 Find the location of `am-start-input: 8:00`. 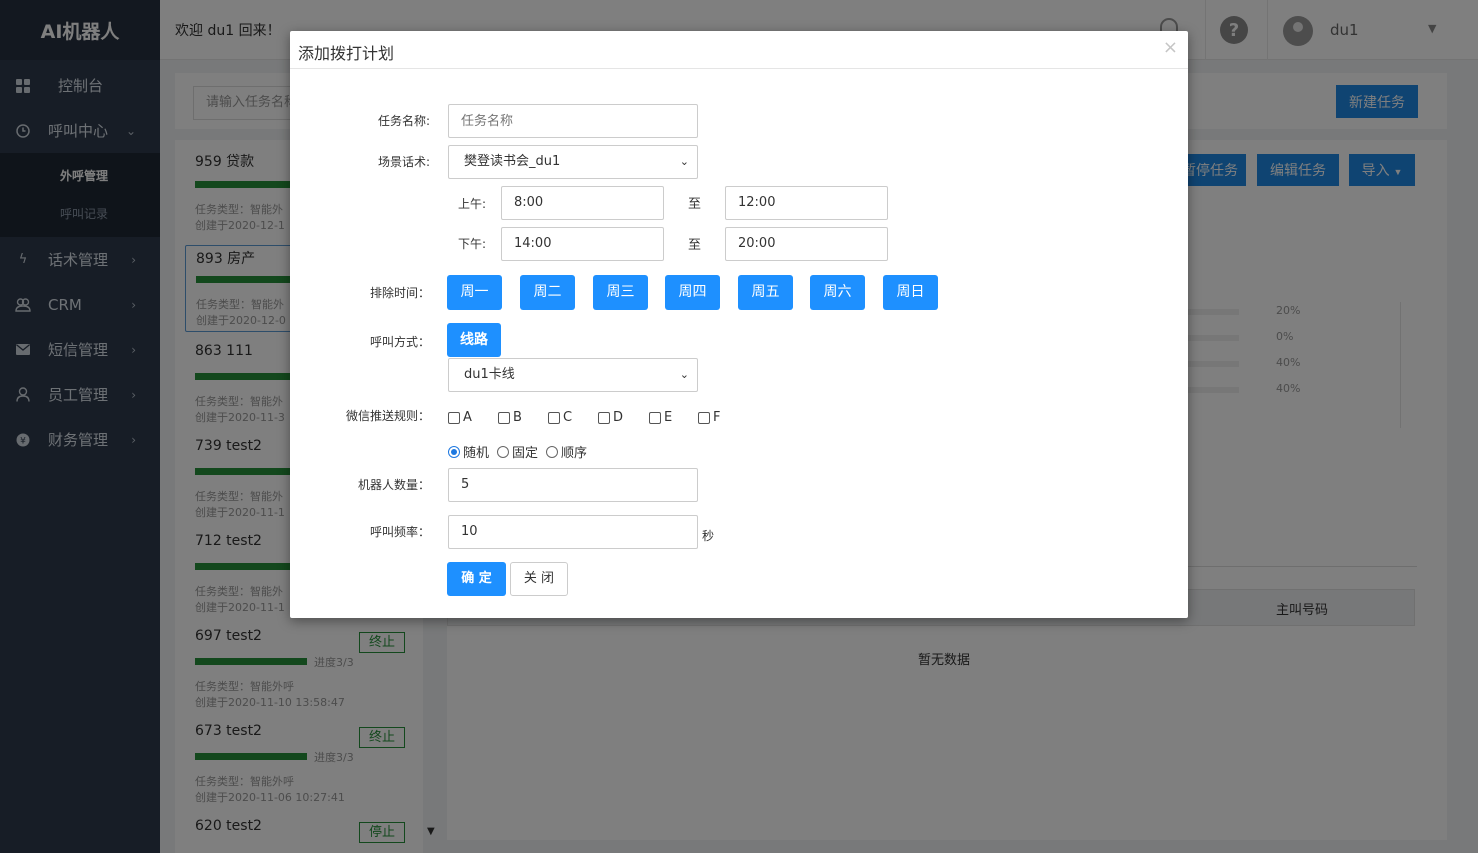

am-start-input: 8:00 is located at coordinates (582, 203).